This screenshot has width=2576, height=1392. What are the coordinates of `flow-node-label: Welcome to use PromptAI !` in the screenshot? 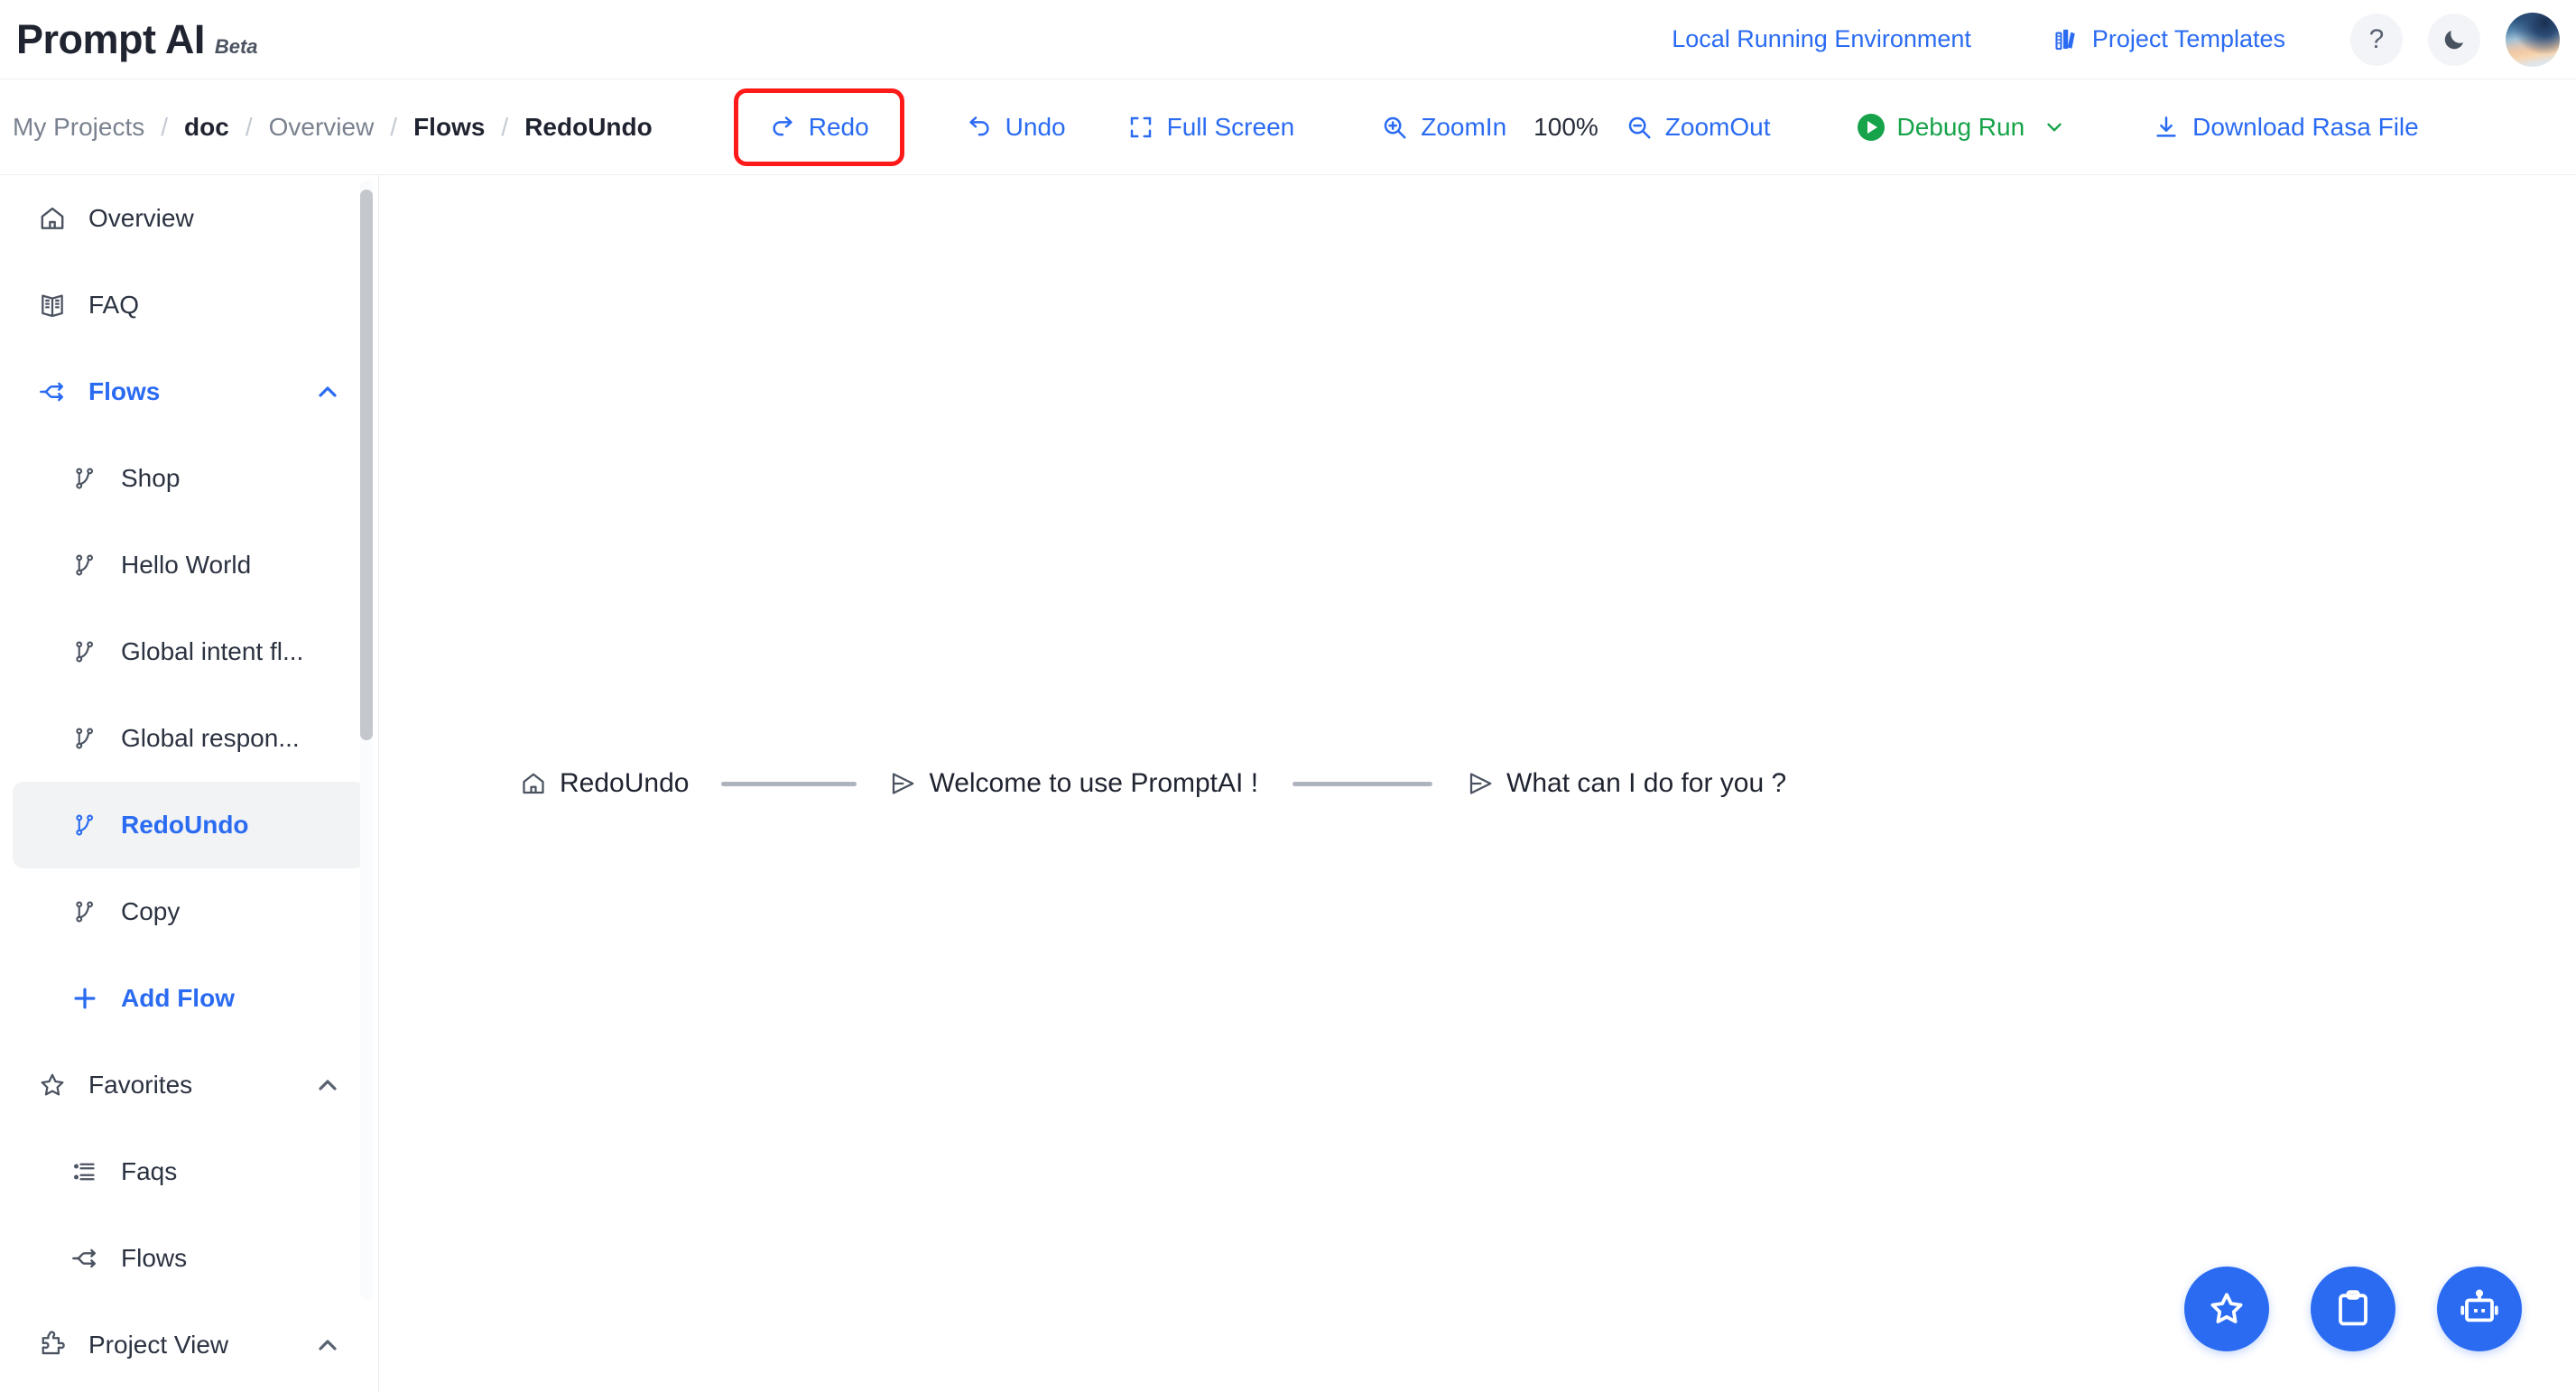 It's located at (1094, 783).